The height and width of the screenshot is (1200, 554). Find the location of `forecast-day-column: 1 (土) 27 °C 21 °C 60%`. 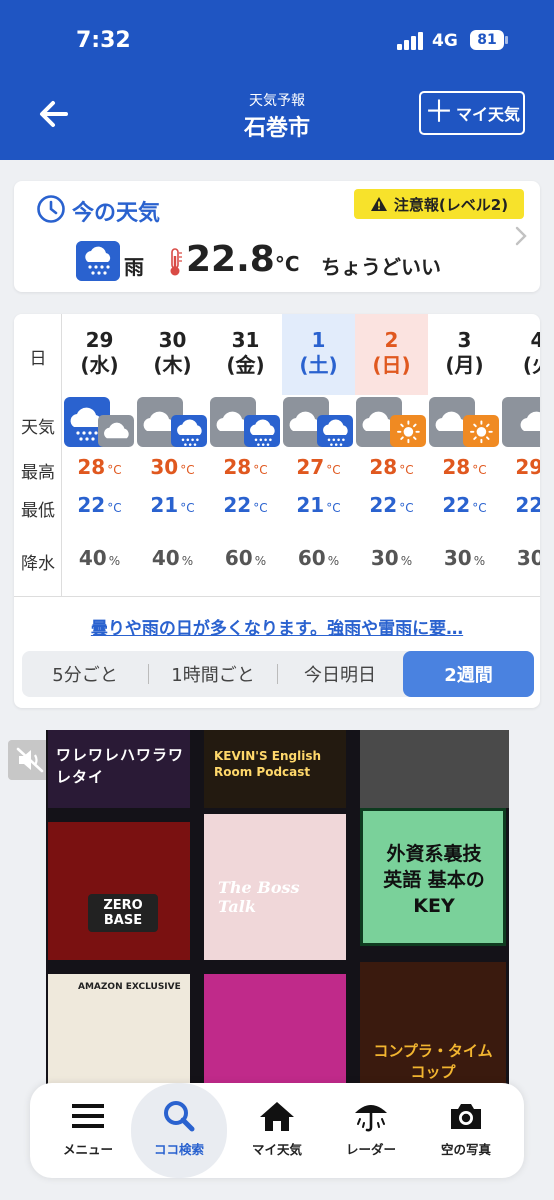

forecast-day-column: 1 (土) 27 °C 21 °C 60% is located at coordinates (318, 455).